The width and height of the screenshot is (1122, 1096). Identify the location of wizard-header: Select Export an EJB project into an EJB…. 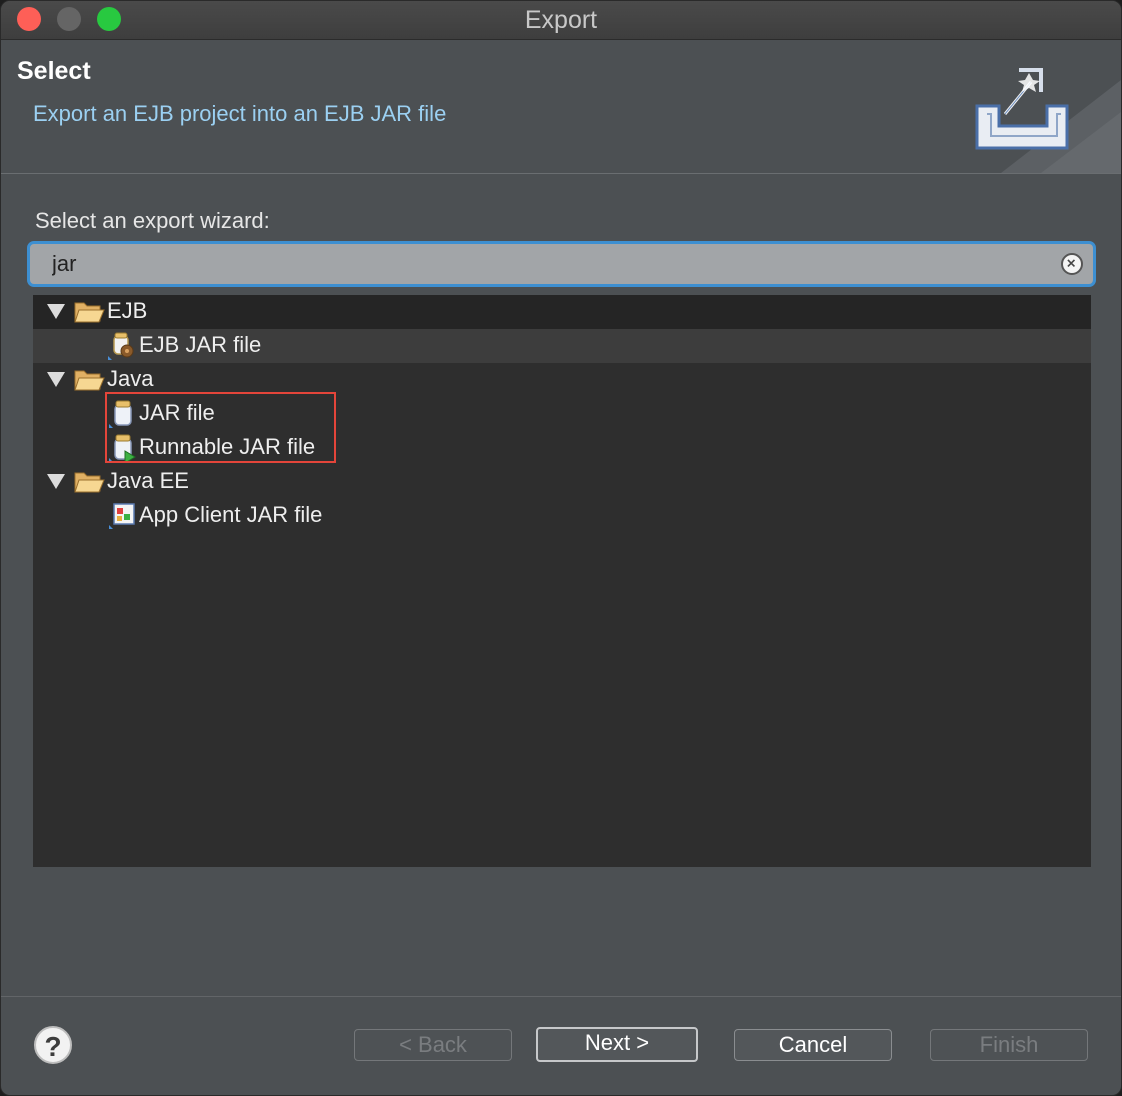
(561, 107).